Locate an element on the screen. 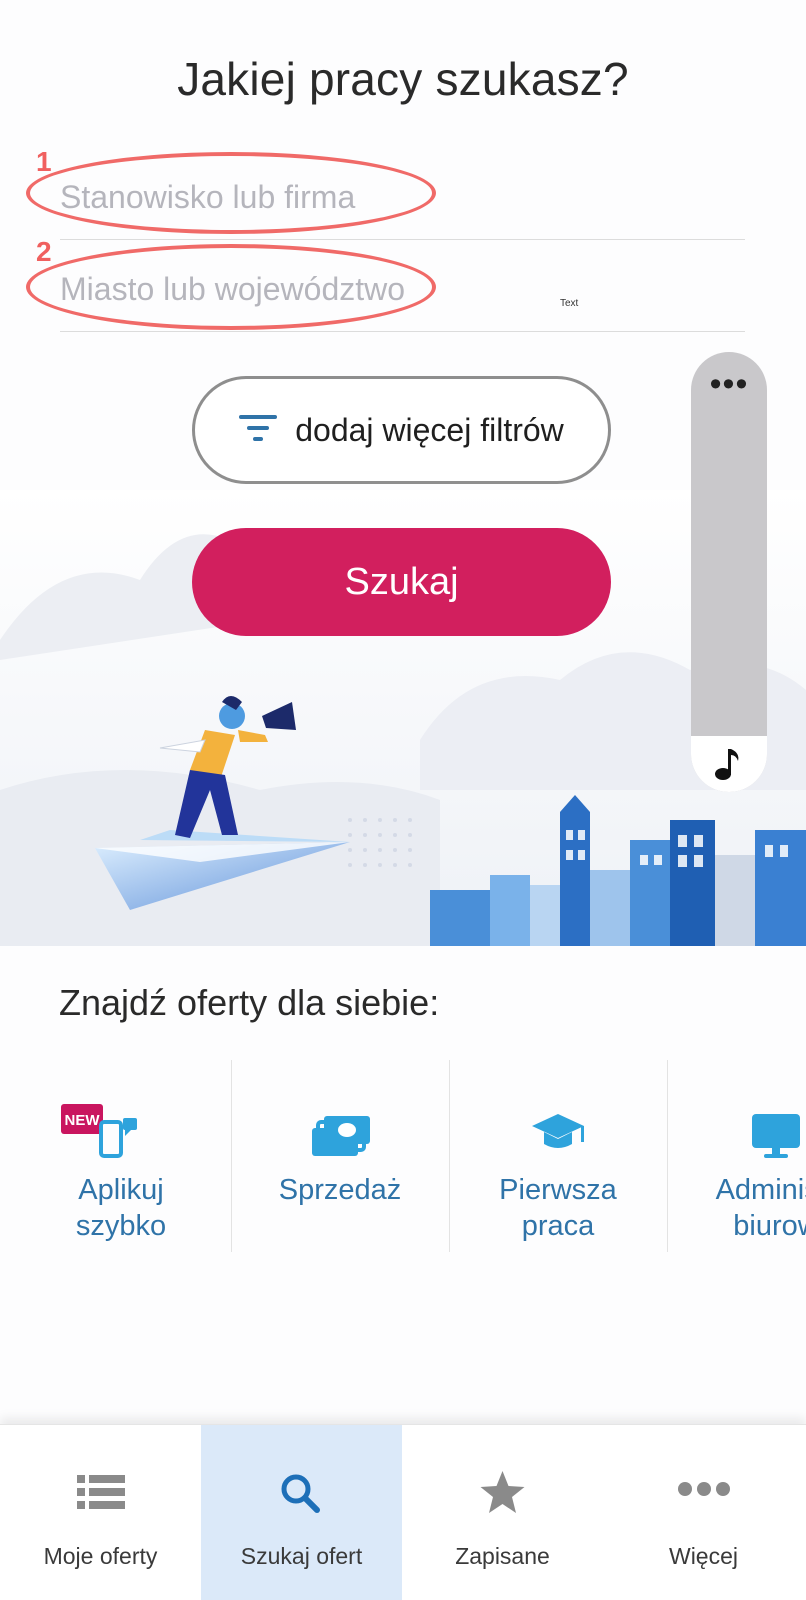 The image size is (806, 1600). money-icon is located at coordinates (340, 1130).